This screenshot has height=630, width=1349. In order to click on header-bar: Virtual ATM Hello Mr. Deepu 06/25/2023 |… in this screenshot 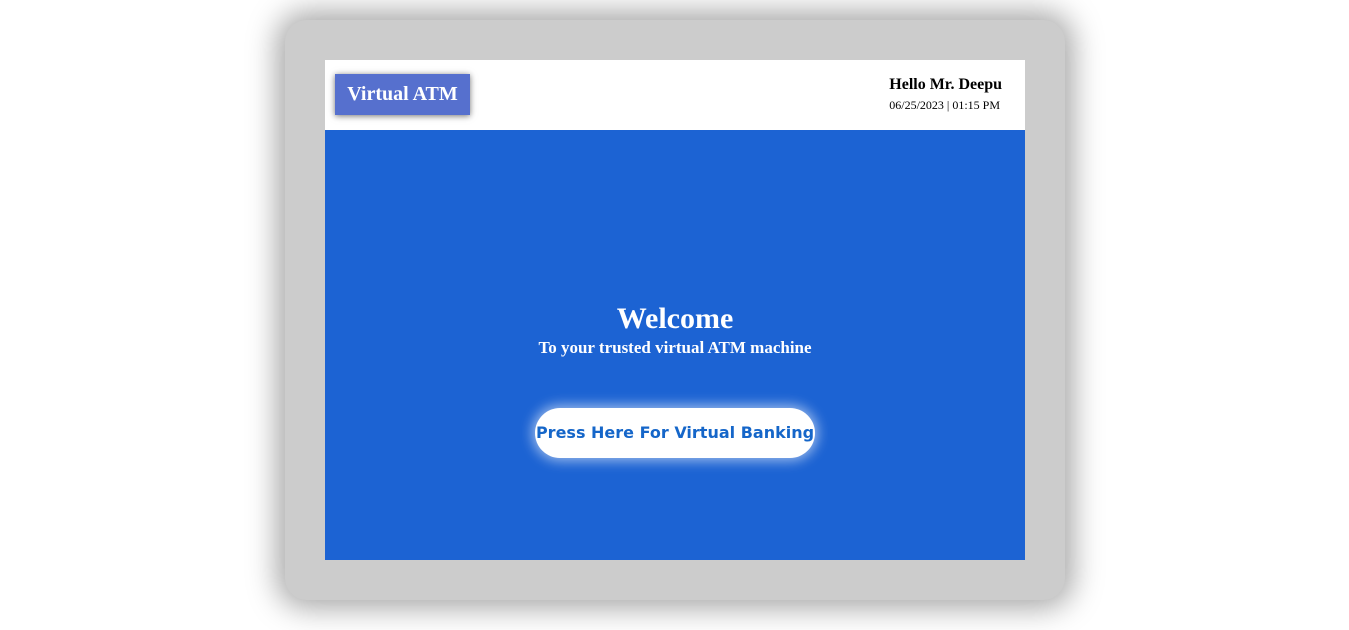, I will do `click(675, 95)`.